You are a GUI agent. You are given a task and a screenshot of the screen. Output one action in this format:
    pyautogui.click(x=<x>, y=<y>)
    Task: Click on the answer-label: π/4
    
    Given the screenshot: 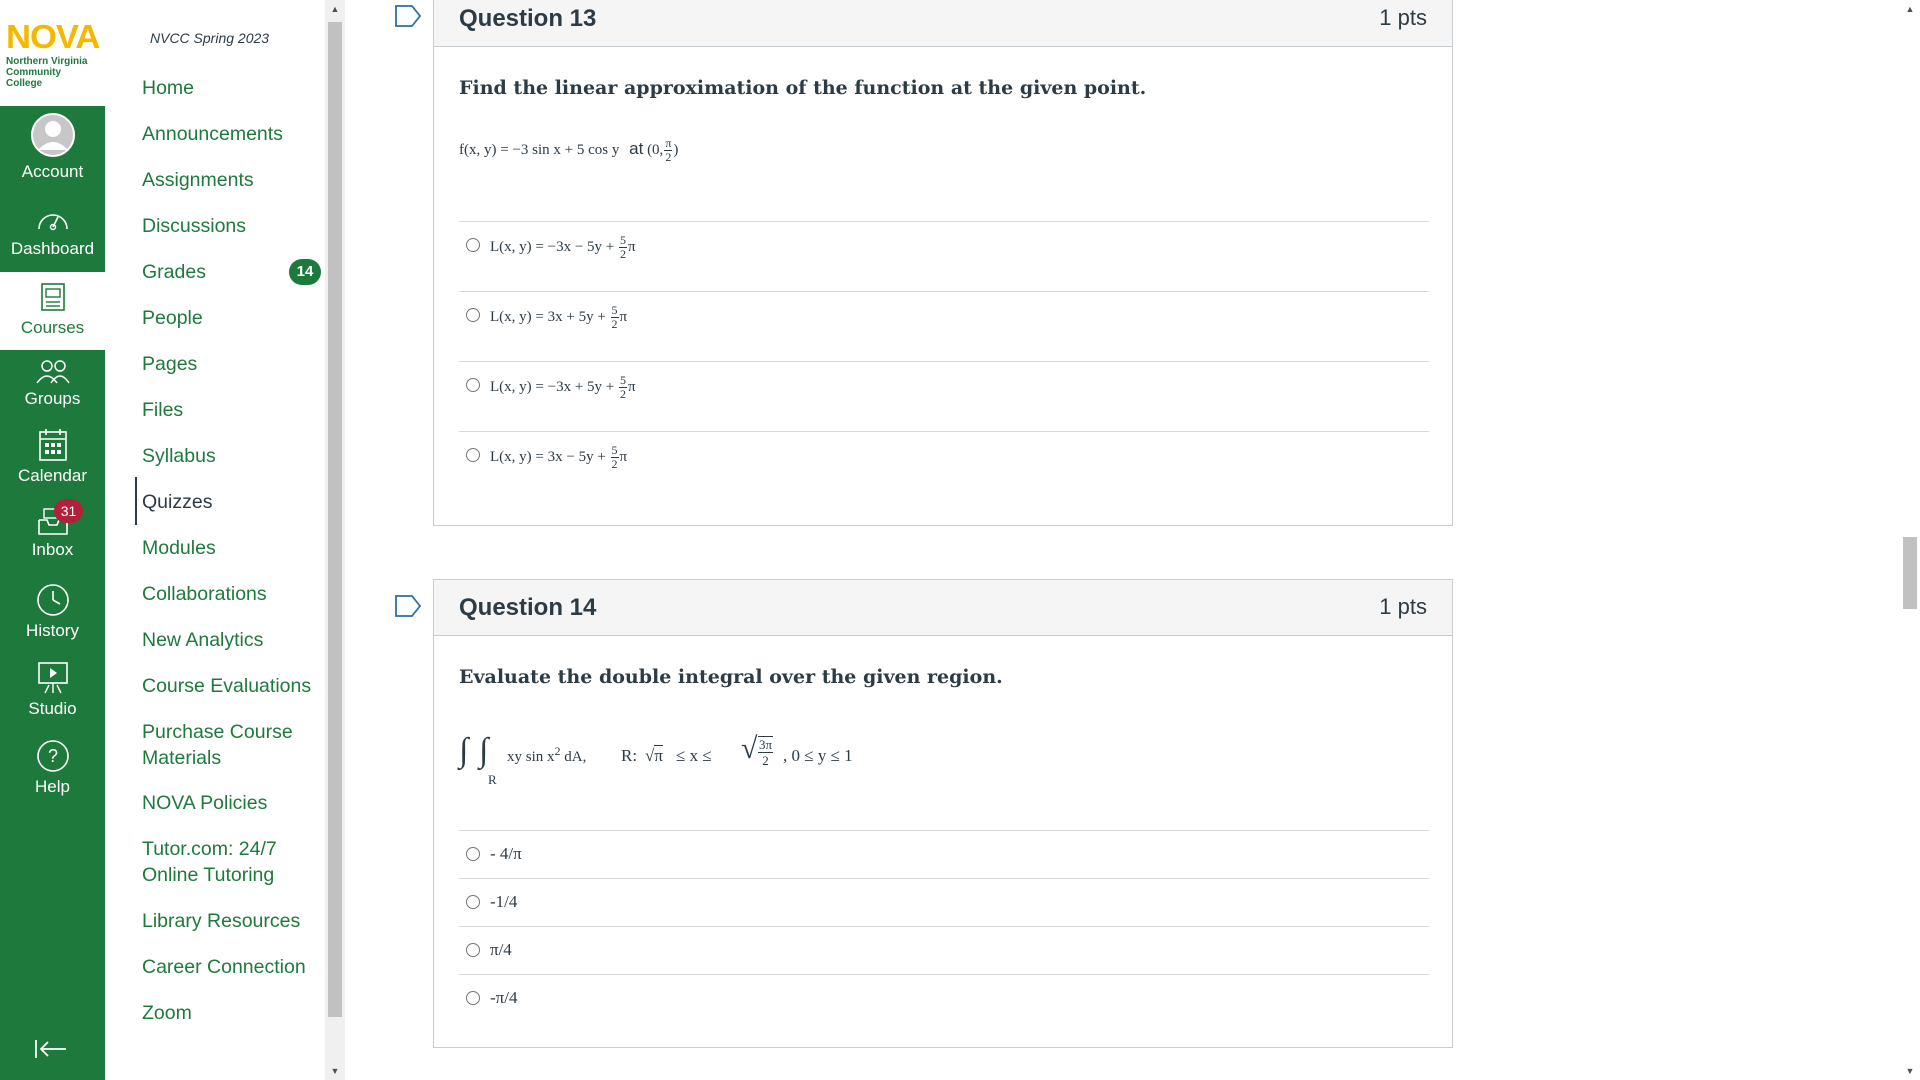 What is the action you would take?
    pyautogui.click(x=501, y=949)
    